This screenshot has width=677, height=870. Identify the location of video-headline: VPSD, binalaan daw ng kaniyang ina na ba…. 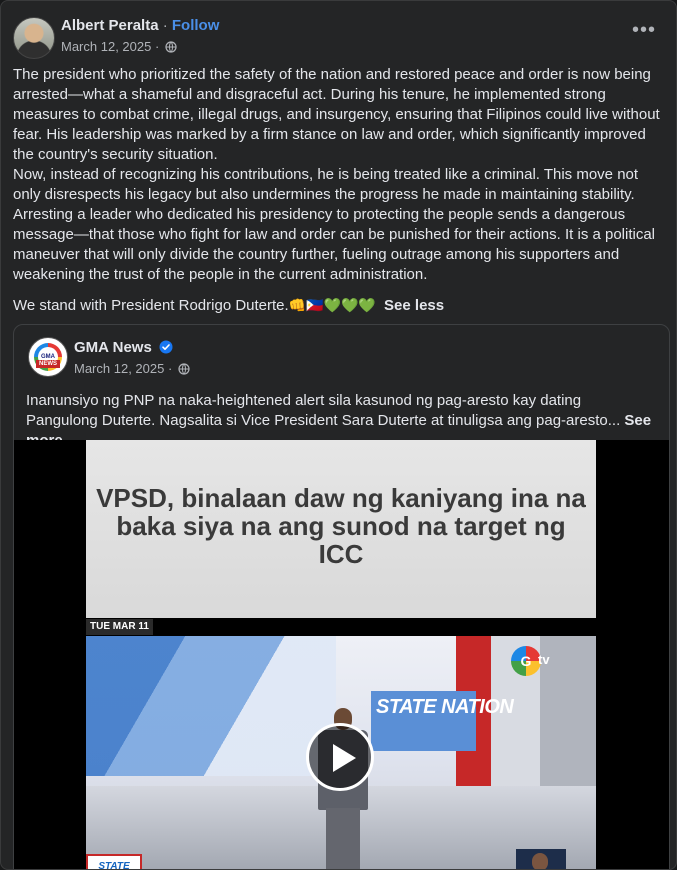
(341, 526).